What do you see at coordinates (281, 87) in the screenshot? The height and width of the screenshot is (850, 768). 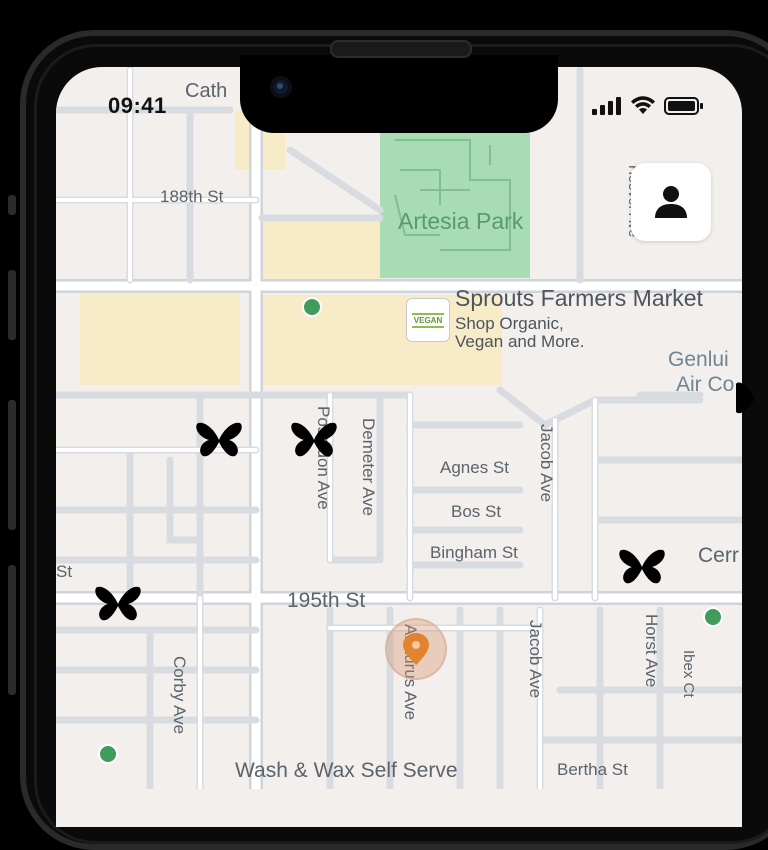 I see `front-camera` at bounding box center [281, 87].